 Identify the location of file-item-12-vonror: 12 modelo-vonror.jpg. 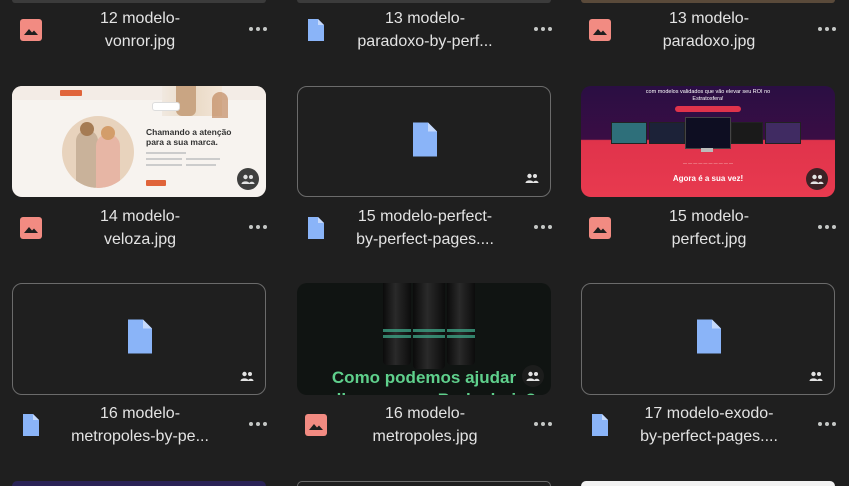
(146, 32).